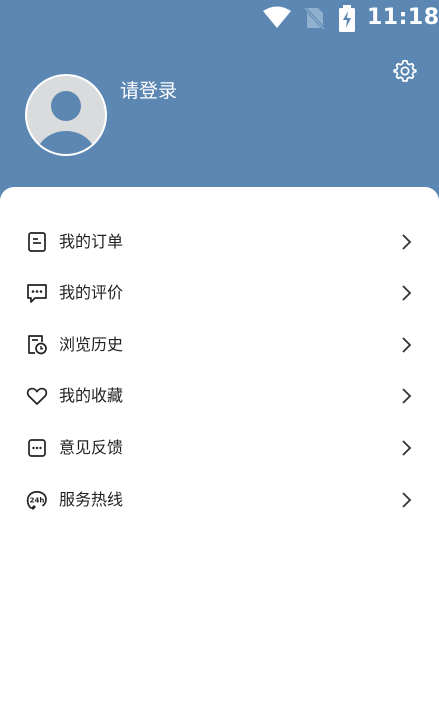 Image resolution: width=439 pixels, height=723 pixels. Describe the element at coordinates (37, 396) in the screenshot. I see `heart-icon` at that location.